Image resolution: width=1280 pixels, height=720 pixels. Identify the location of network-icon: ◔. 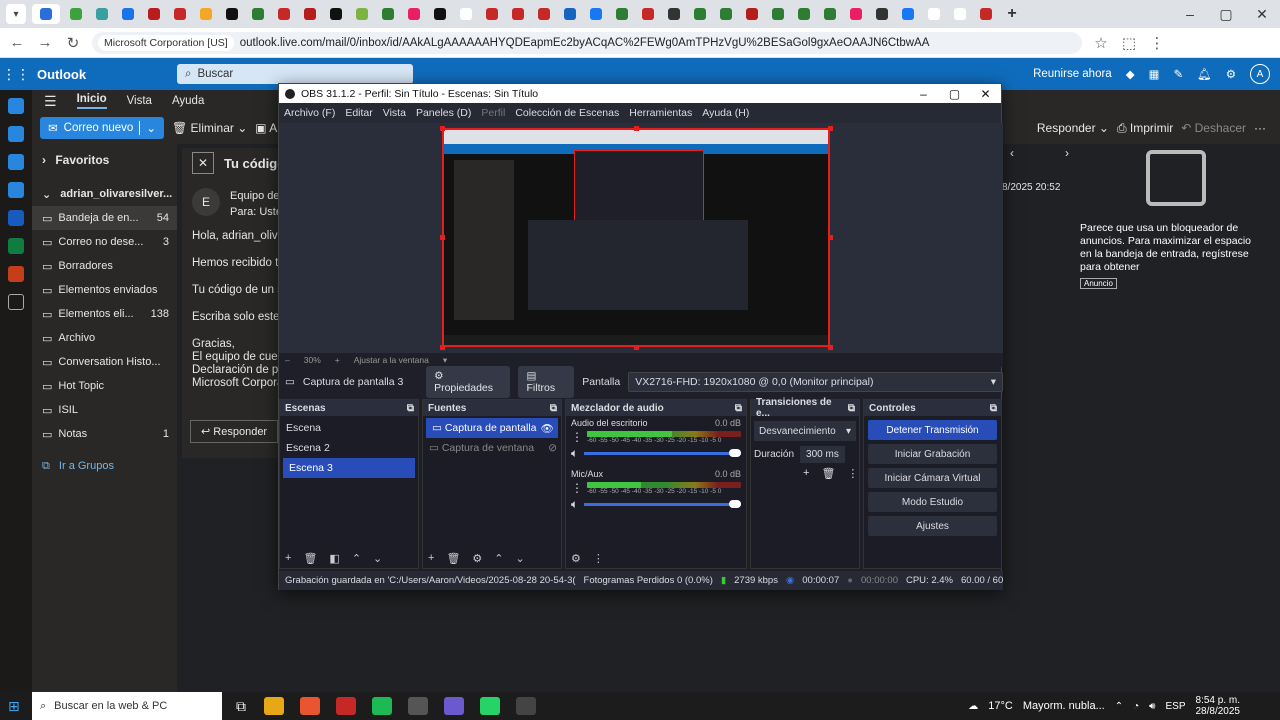
(1136, 706).